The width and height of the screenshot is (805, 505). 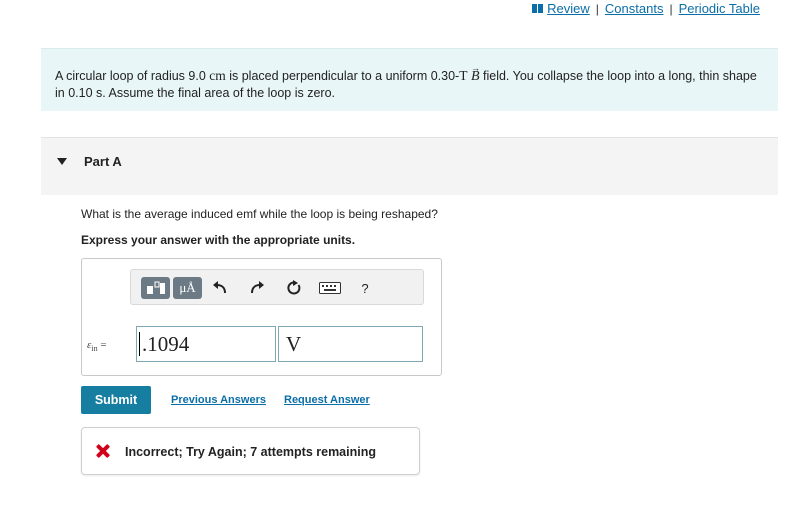 I want to click on incorrect-x-icon, so click(x=103, y=451).